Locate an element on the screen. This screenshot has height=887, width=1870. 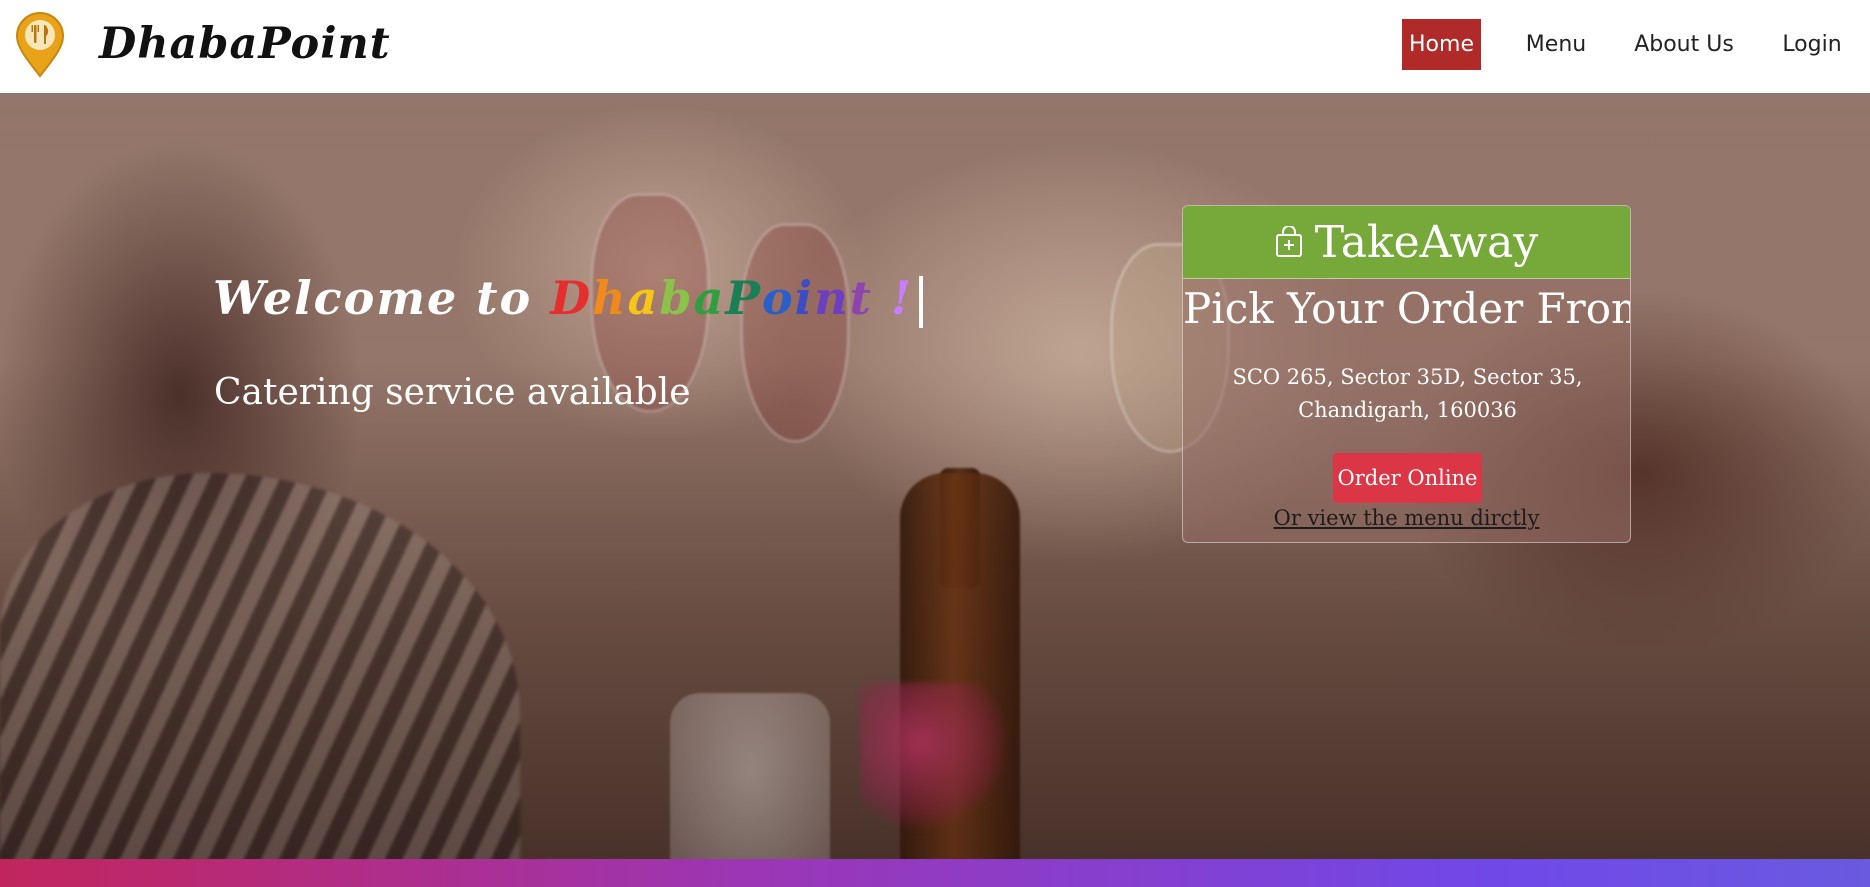
order-online-button: Order Online is located at coordinates (1407, 478).